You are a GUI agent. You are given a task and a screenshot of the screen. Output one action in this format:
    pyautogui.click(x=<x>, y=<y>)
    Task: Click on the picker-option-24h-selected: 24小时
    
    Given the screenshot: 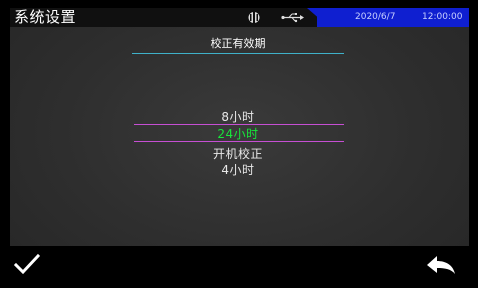 What is the action you would take?
    pyautogui.click(x=238, y=133)
    